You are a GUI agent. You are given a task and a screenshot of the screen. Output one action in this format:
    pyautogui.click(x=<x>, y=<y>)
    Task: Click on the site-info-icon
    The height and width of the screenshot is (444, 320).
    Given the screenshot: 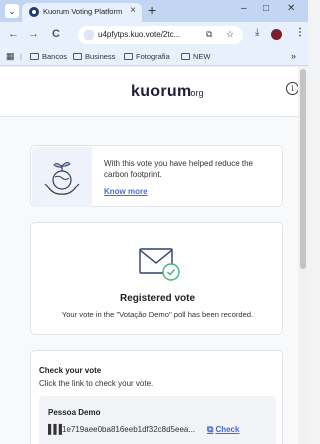 What is the action you would take?
    pyautogui.click(x=89, y=35)
    